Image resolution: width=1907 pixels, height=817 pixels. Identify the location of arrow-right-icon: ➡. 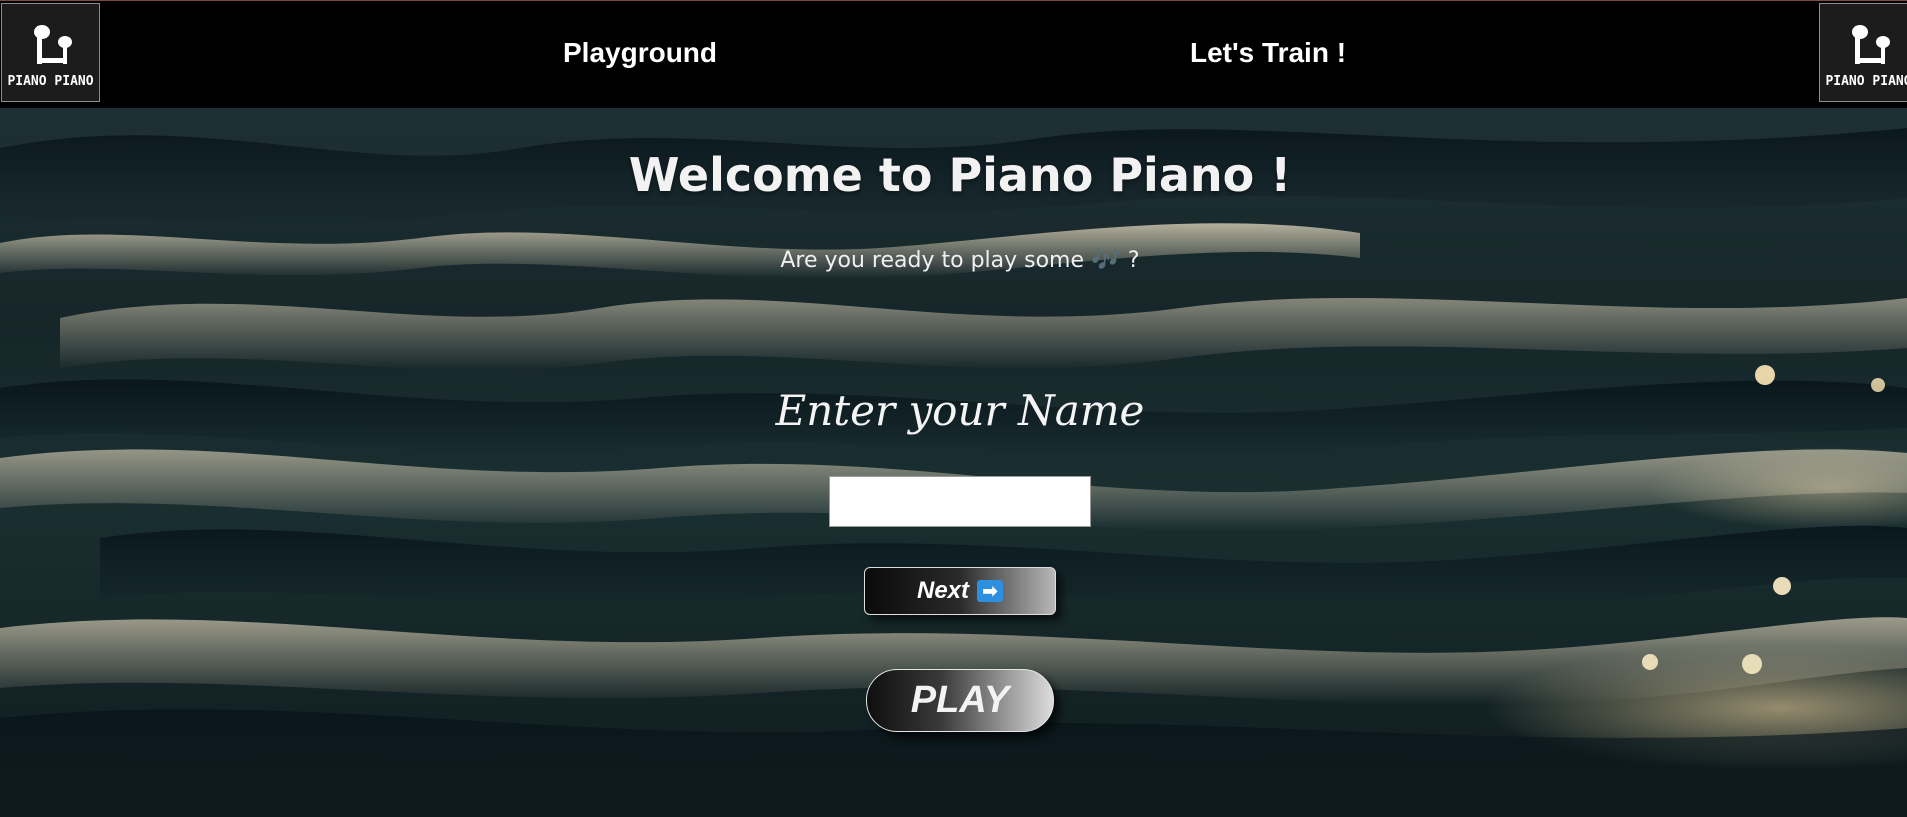
(990, 591).